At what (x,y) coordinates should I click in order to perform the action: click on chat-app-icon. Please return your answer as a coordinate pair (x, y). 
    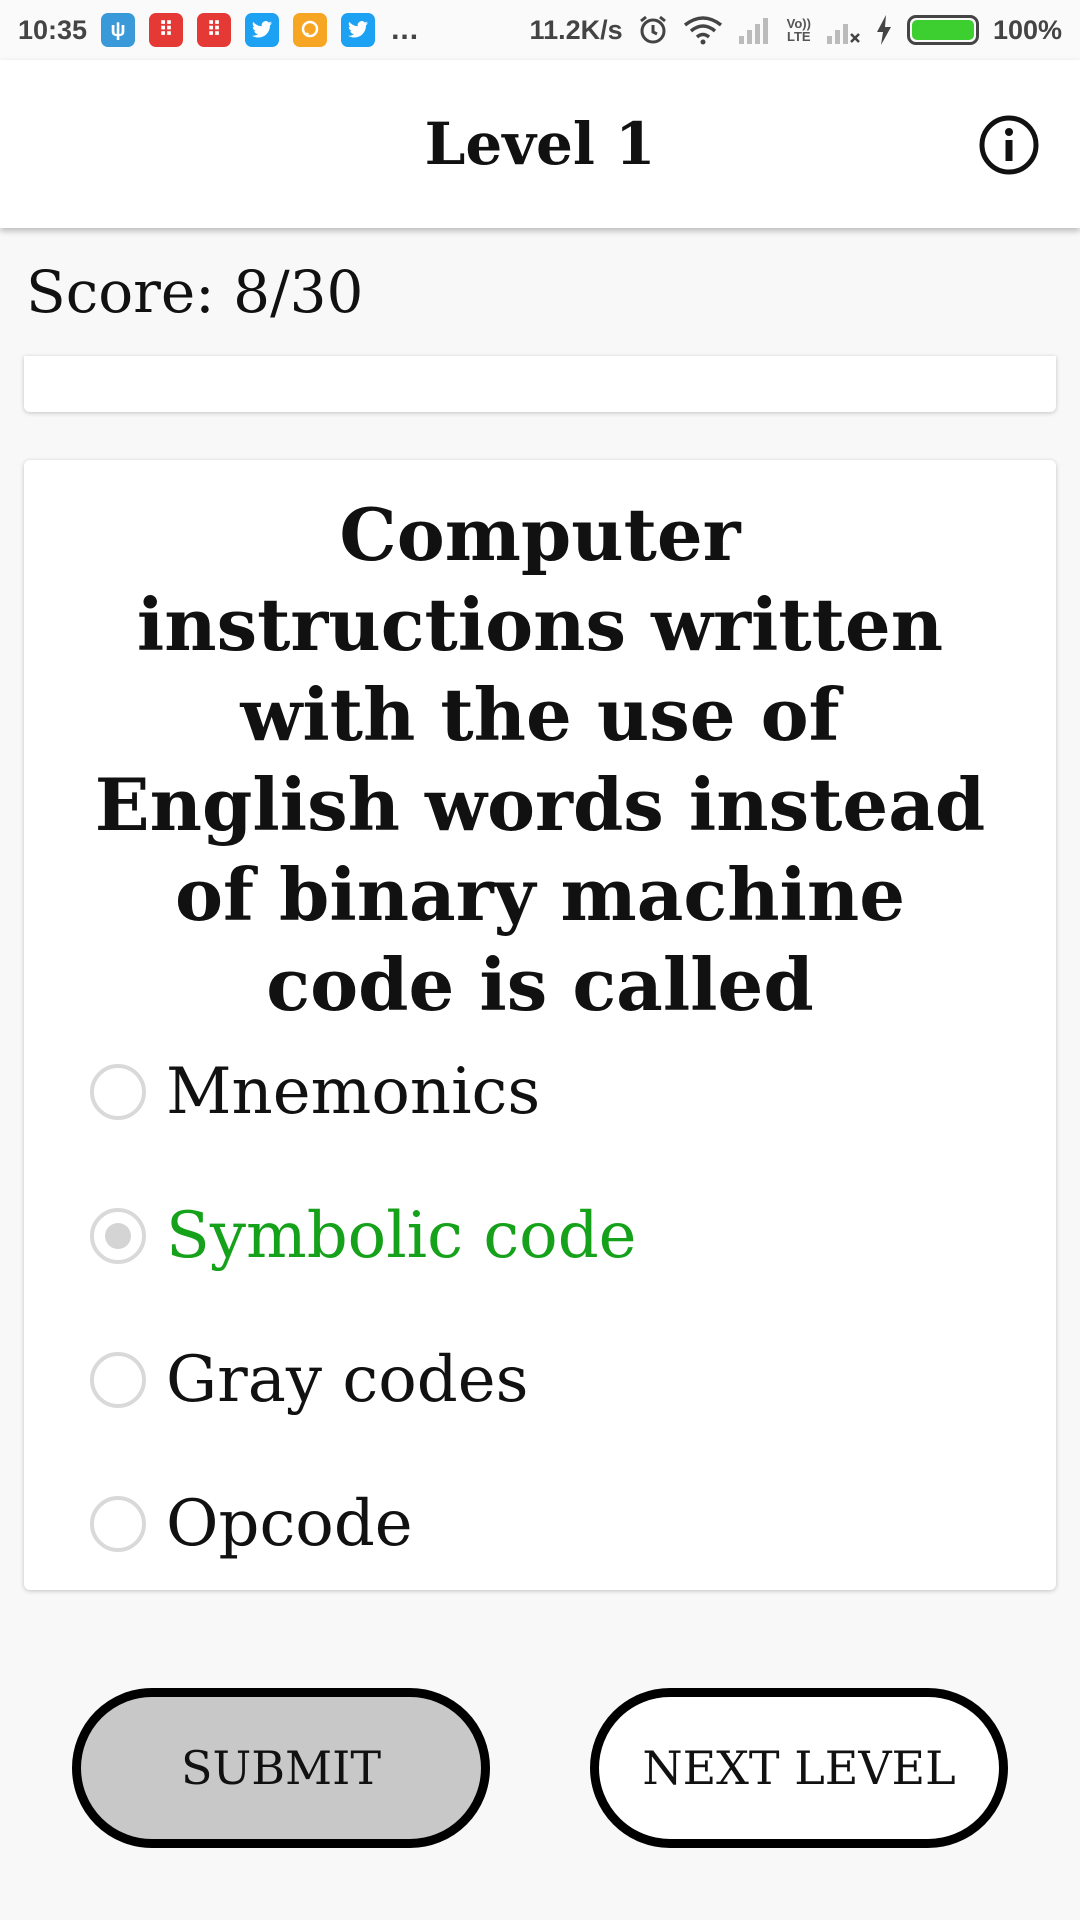
    Looking at the image, I should click on (310, 30).